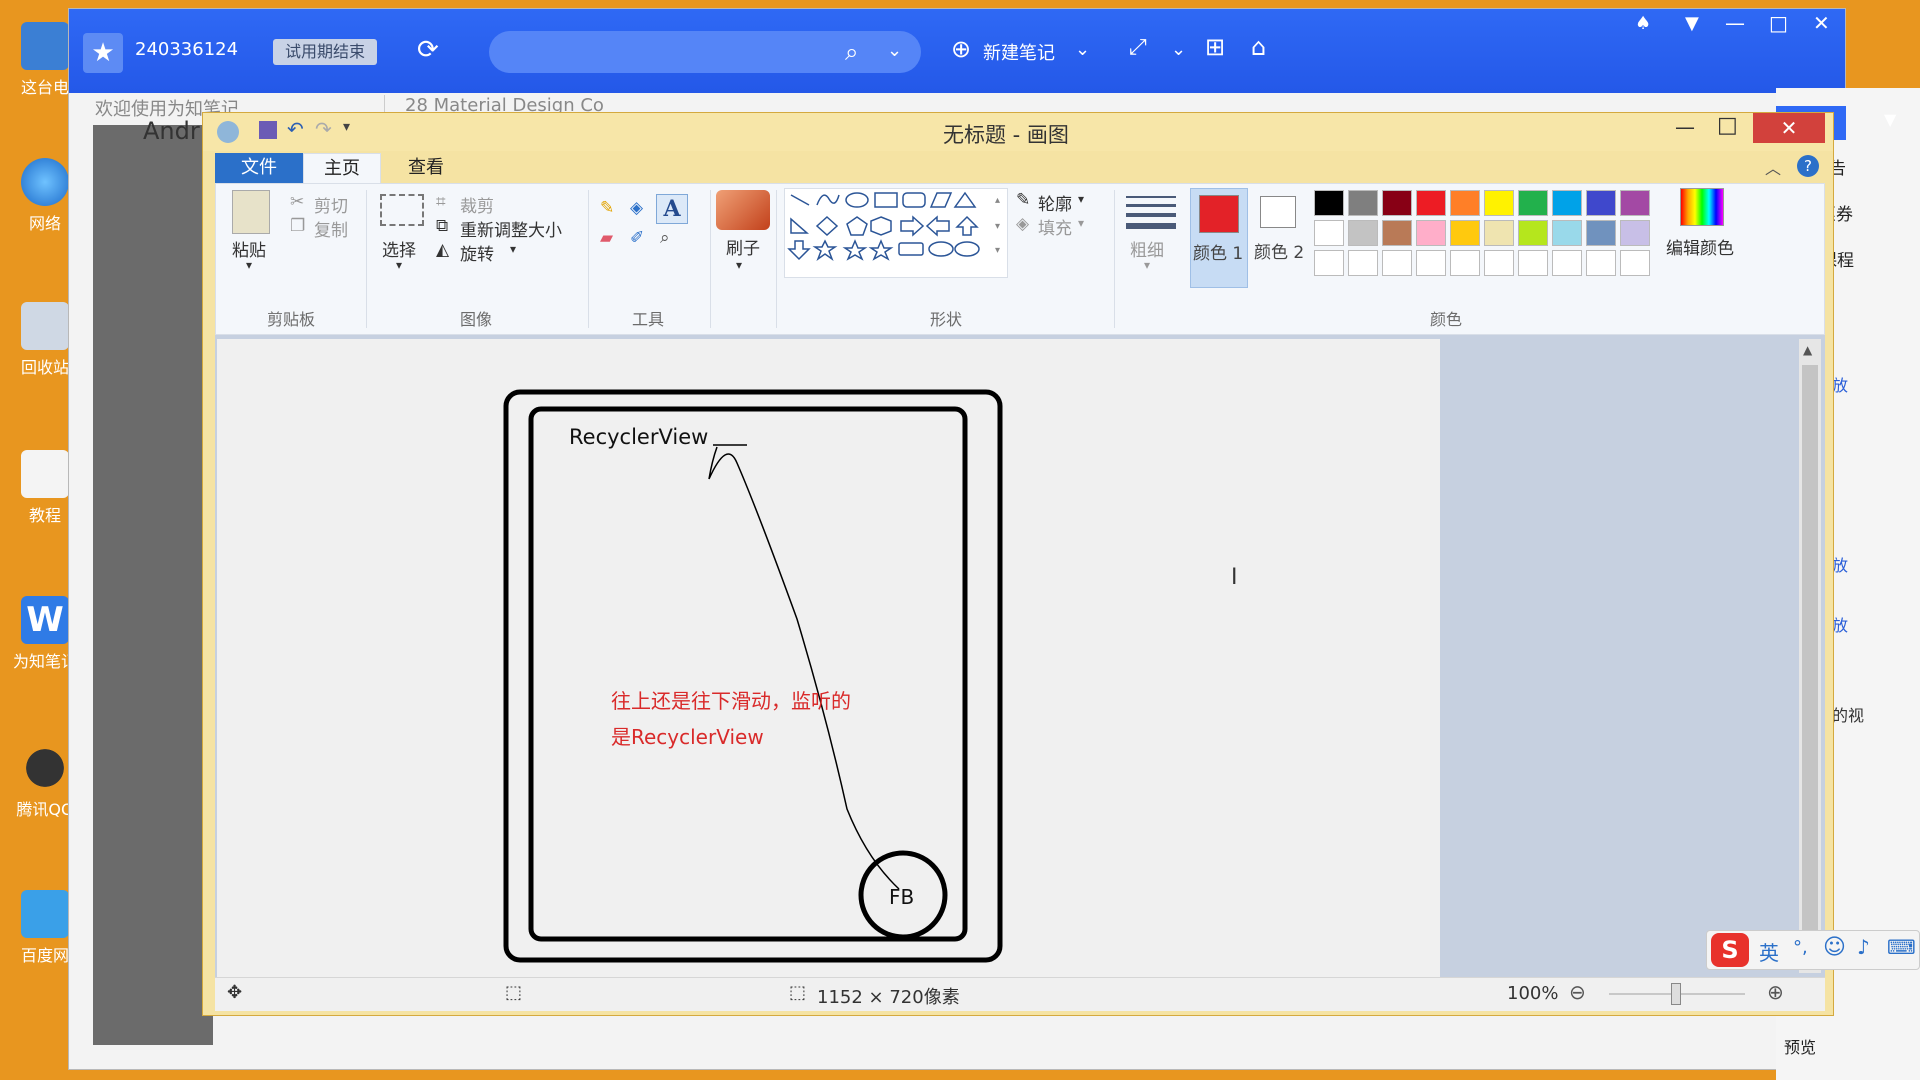 The width and height of the screenshot is (1920, 1080). I want to click on color2-selector: 颜色 2, so click(1281, 238).